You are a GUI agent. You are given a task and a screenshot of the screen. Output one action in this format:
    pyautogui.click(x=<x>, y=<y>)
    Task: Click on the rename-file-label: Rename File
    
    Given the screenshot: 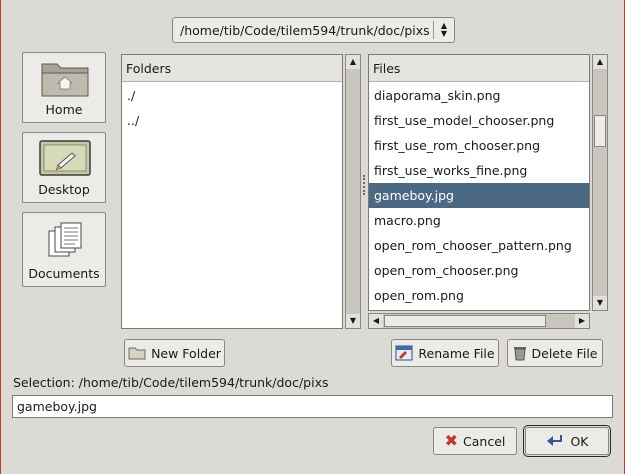 What is the action you would take?
    pyautogui.click(x=456, y=353)
    